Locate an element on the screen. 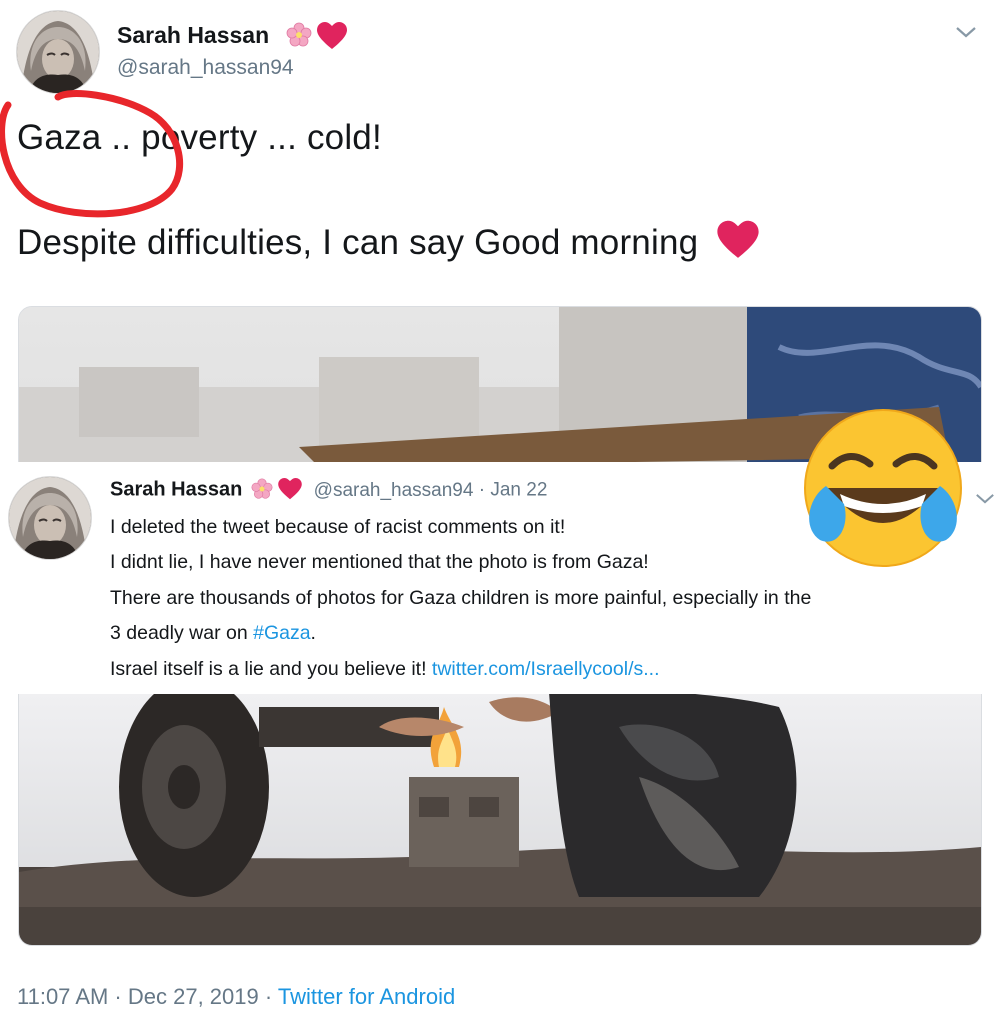 This screenshot has width=999, height=1023. hashtag-link: #Gaza is located at coordinates (281, 633).